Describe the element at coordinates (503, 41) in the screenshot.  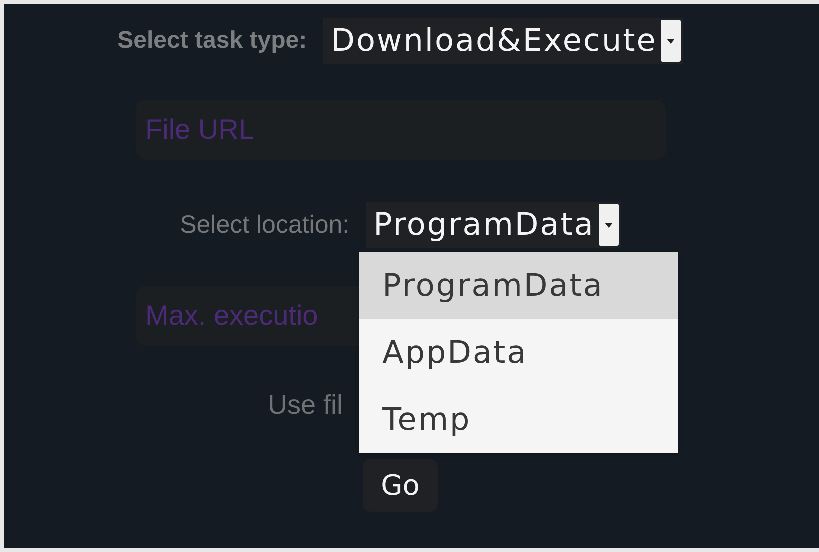
I see `task-type-select: Download&Execute` at that location.